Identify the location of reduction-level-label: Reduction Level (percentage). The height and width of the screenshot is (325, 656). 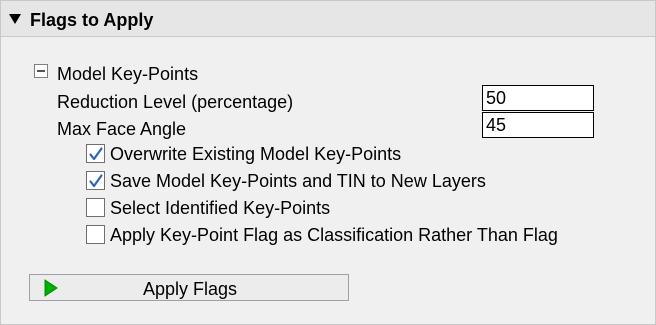
(175, 102).